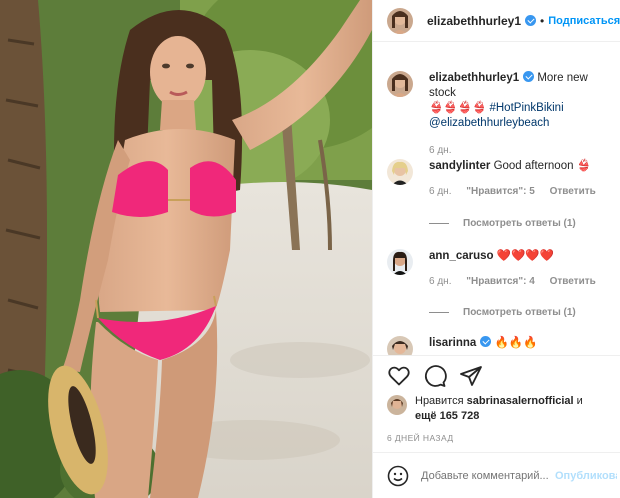 The height and width of the screenshot is (498, 620). Describe the element at coordinates (459, 166) in the screenshot. I see `commenter-username: sandylinter` at that location.